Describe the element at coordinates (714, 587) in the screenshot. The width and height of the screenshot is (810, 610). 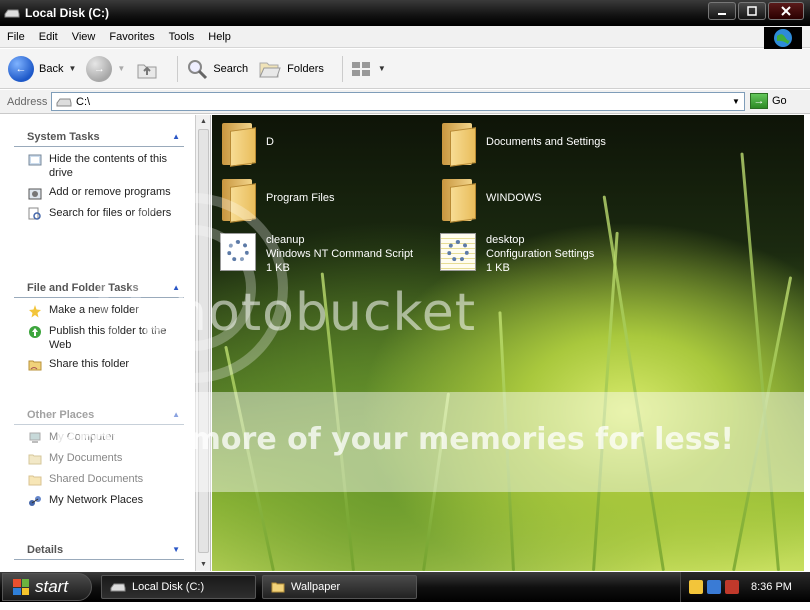
I see `network-icon` at that location.